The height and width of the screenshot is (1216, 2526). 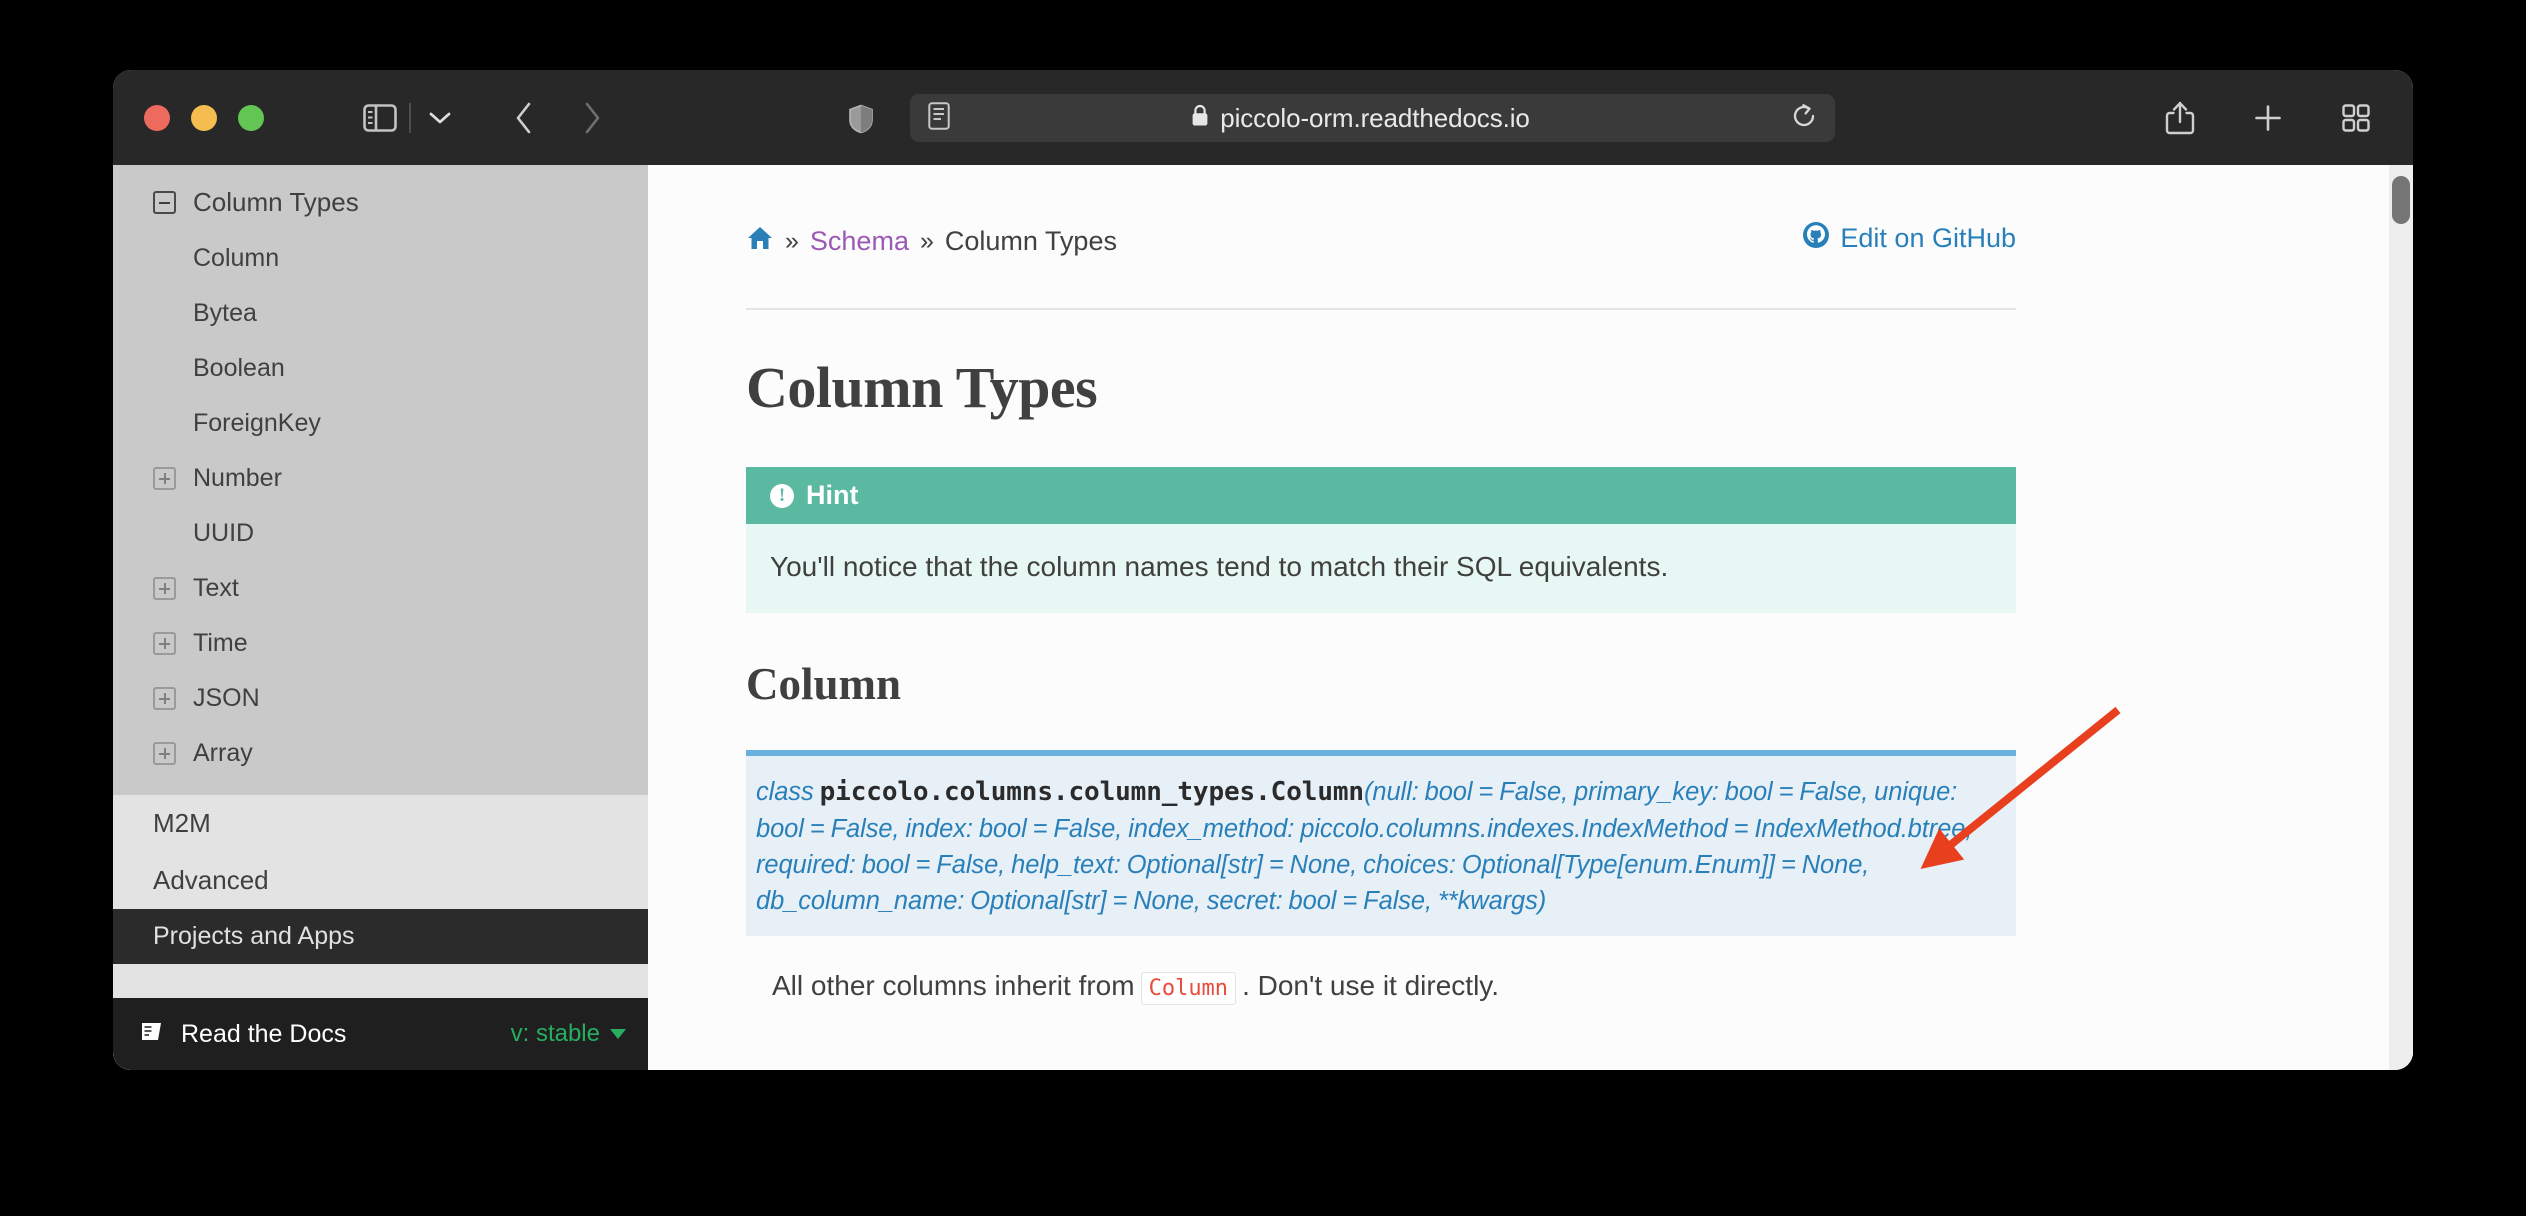 I want to click on info-icon: !, so click(x=782, y=495).